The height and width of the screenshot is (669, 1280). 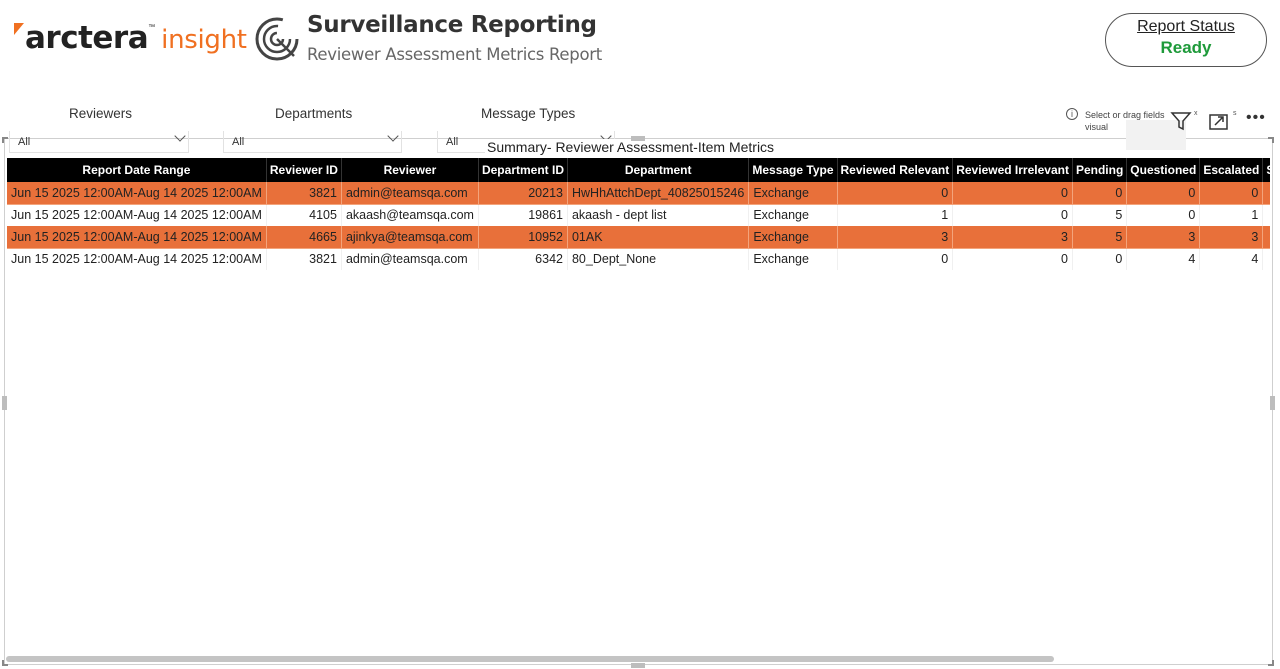 I want to click on message-types-dropdown-value: All, so click(x=452, y=142).